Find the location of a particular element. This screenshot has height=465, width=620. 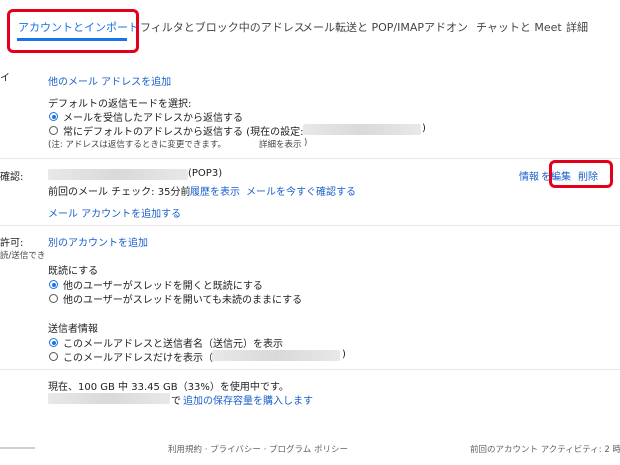

footer-policy-links: 利用規約 · プライバシー · プログラム ポリシー is located at coordinates (258, 449).